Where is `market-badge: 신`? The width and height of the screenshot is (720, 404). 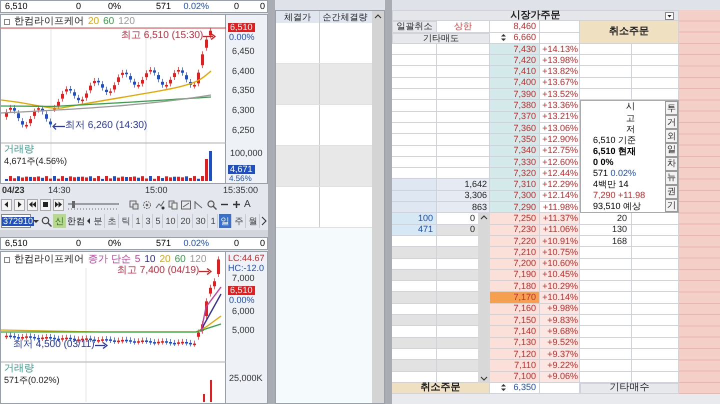 market-badge: 신 is located at coordinates (59, 221).